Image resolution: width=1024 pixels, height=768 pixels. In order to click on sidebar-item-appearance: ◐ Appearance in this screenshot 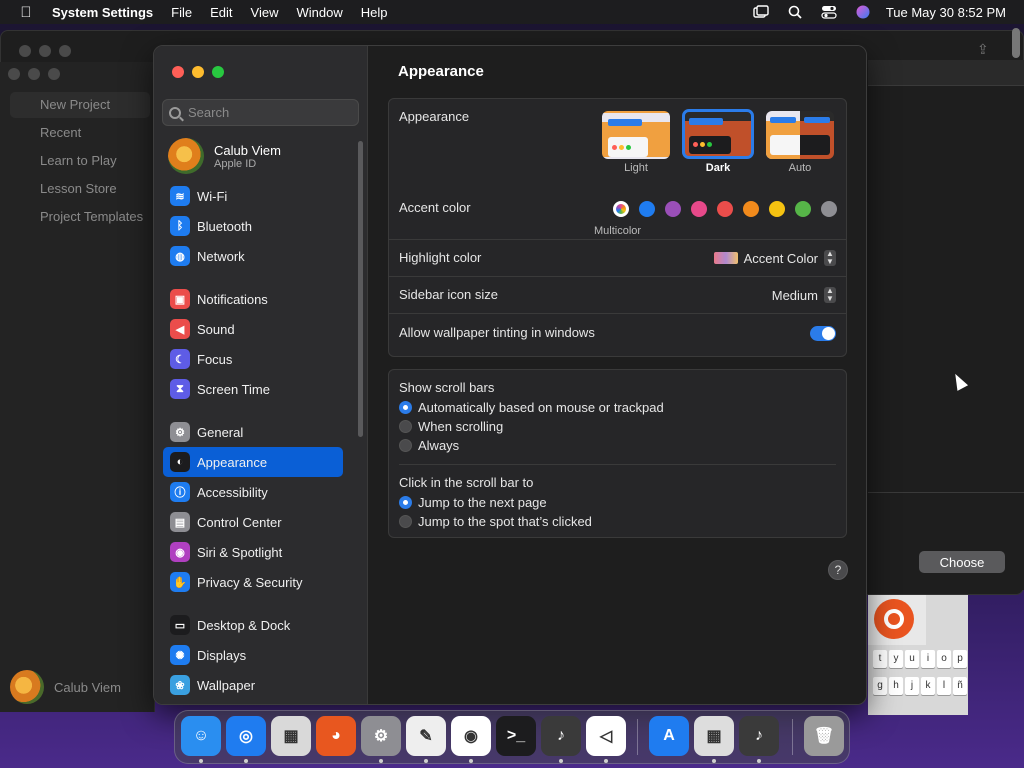, I will do `click(253, 462)`.